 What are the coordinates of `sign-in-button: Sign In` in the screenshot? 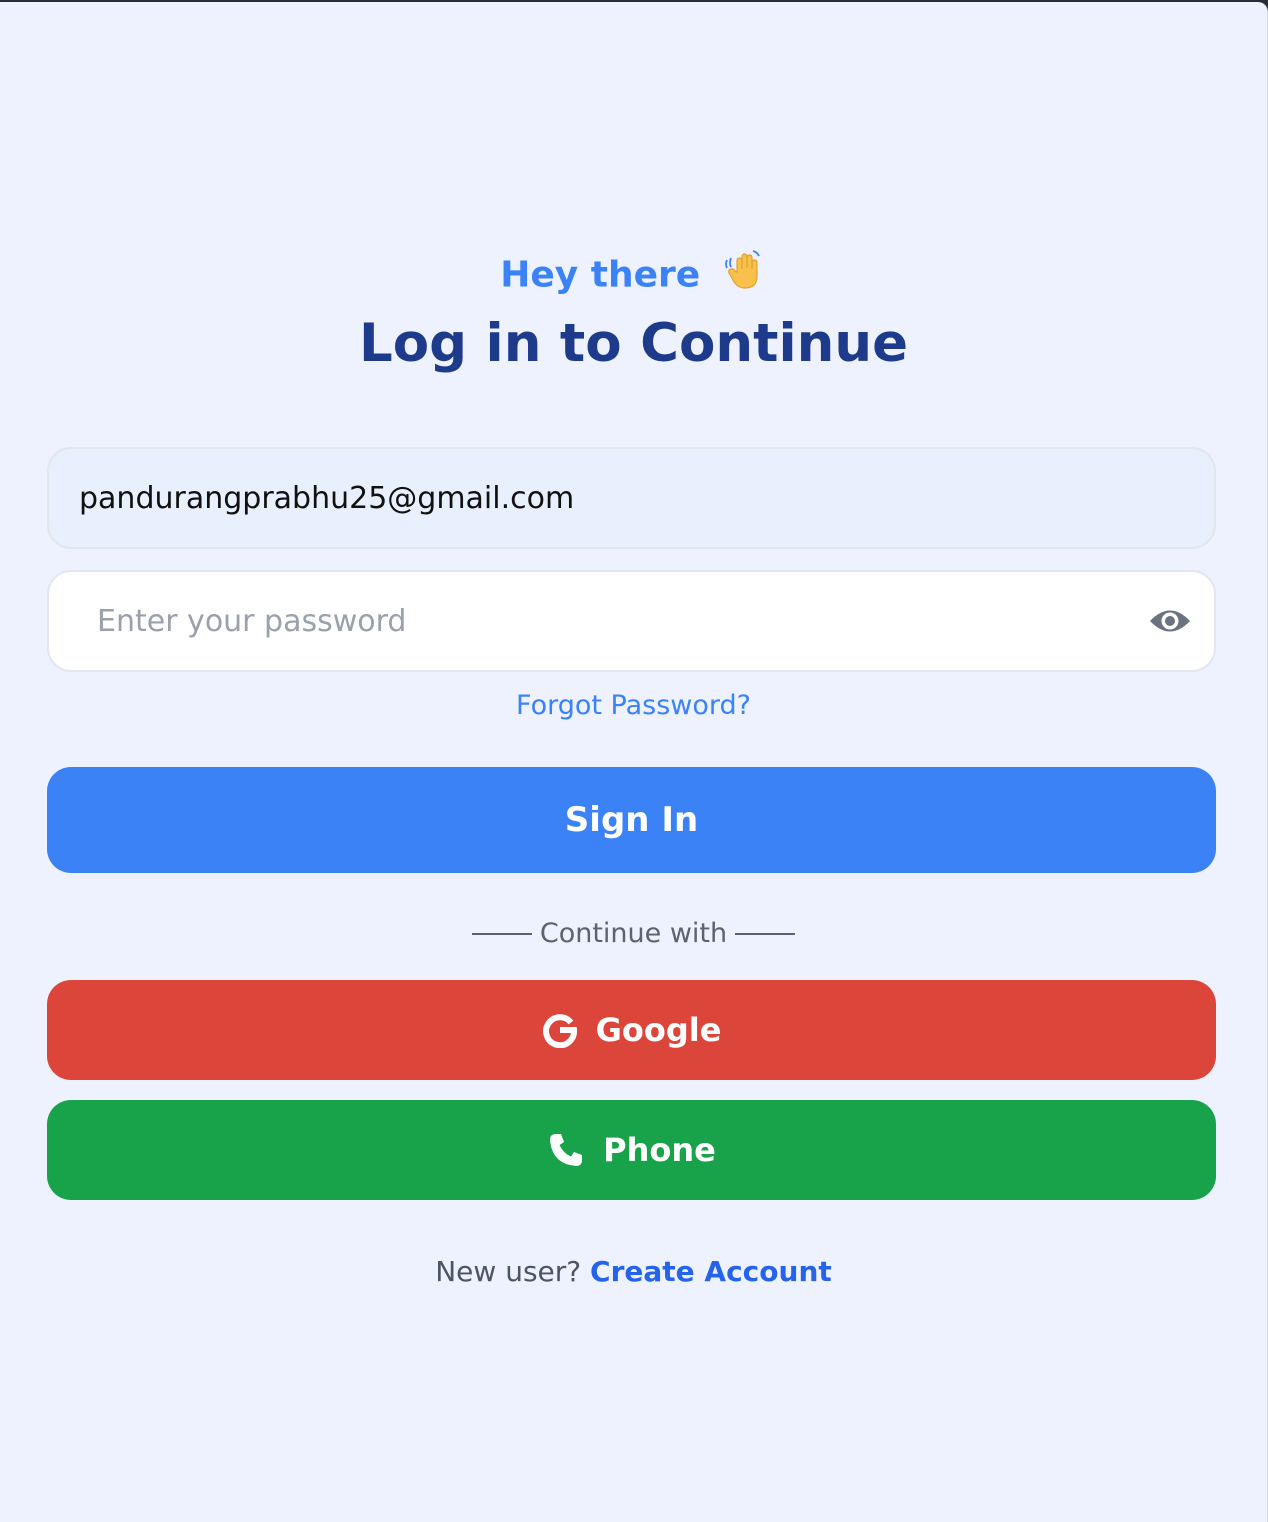 It's located at (631, 820).